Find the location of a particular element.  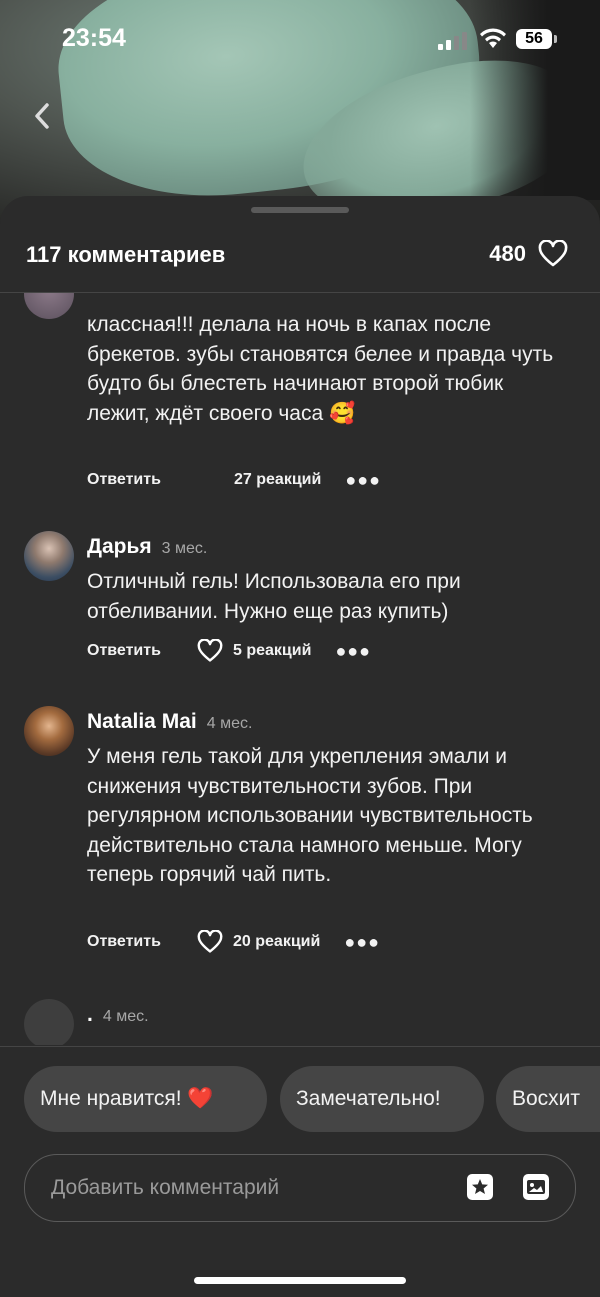

comment-author: Дарья 3 мес. is located at coordinates (147, 547).